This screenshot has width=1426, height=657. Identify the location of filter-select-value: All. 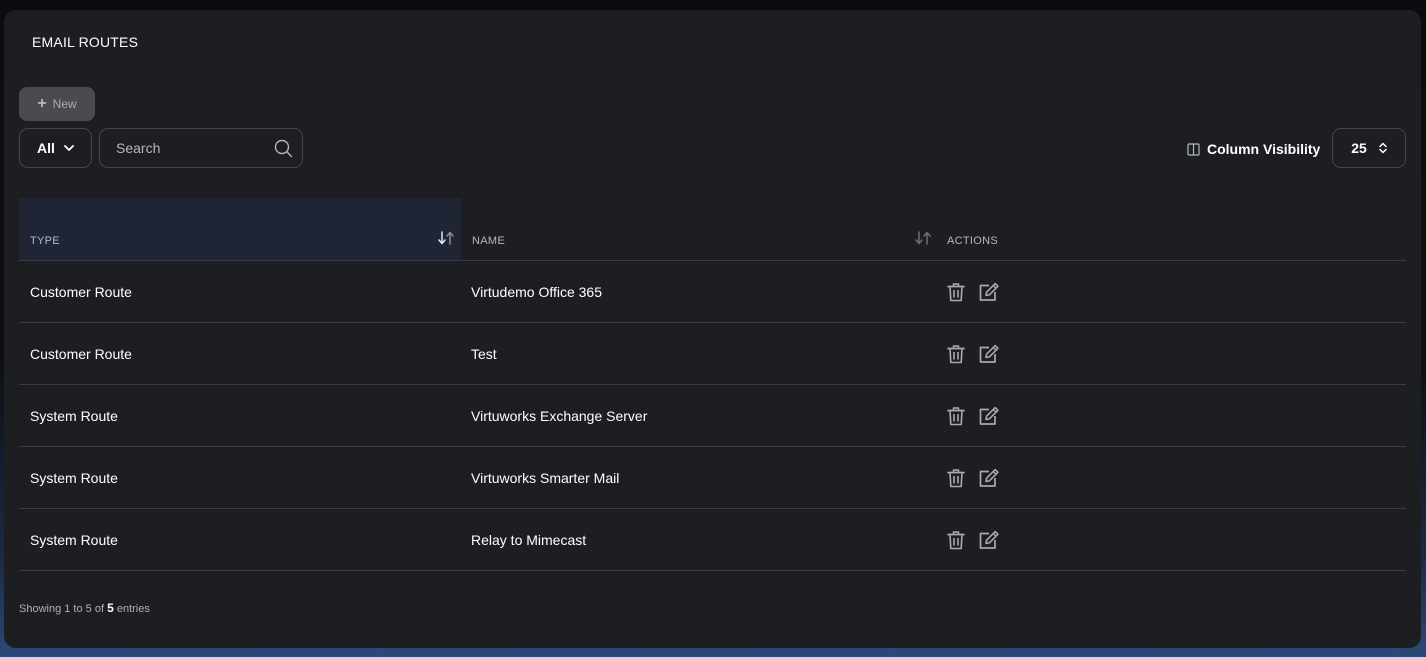
(46, 148).